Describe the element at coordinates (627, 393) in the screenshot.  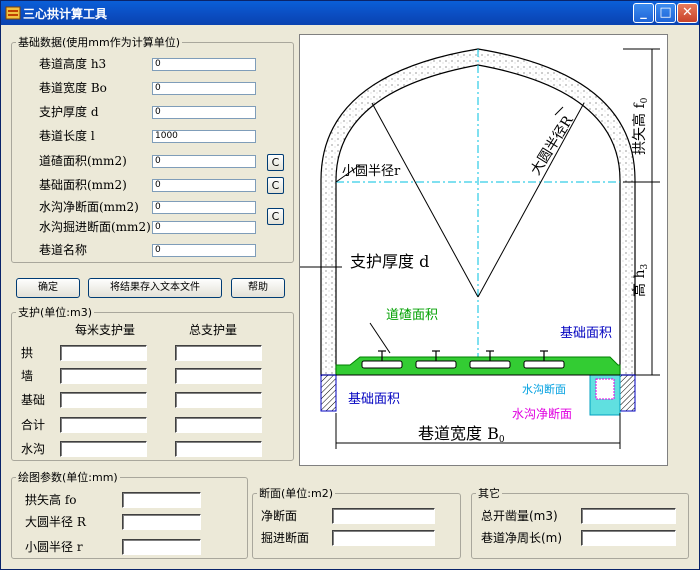
I see `foundation-right` at that location.